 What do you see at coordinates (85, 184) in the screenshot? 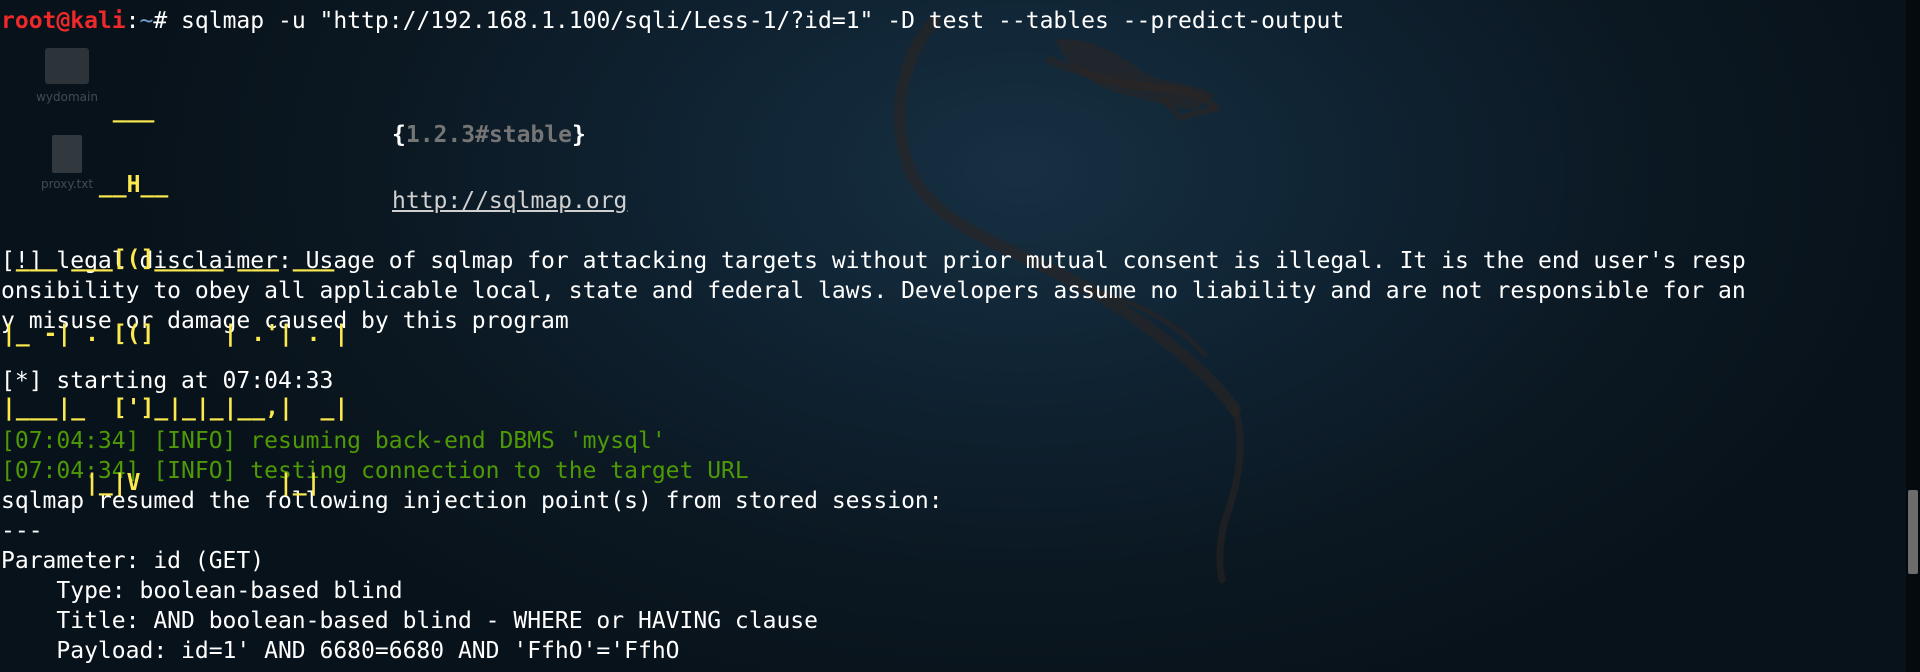
I see `banner-art-line: __H__` at bounding box center [85, 184].